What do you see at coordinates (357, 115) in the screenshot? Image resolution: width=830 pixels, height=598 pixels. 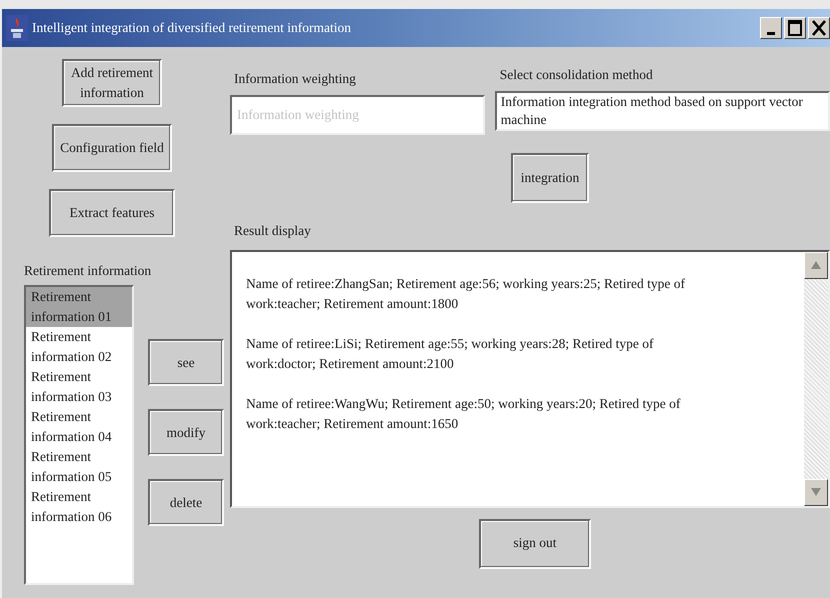 I see `weighting-field: Information weighting` at bounding box center [357, 115].